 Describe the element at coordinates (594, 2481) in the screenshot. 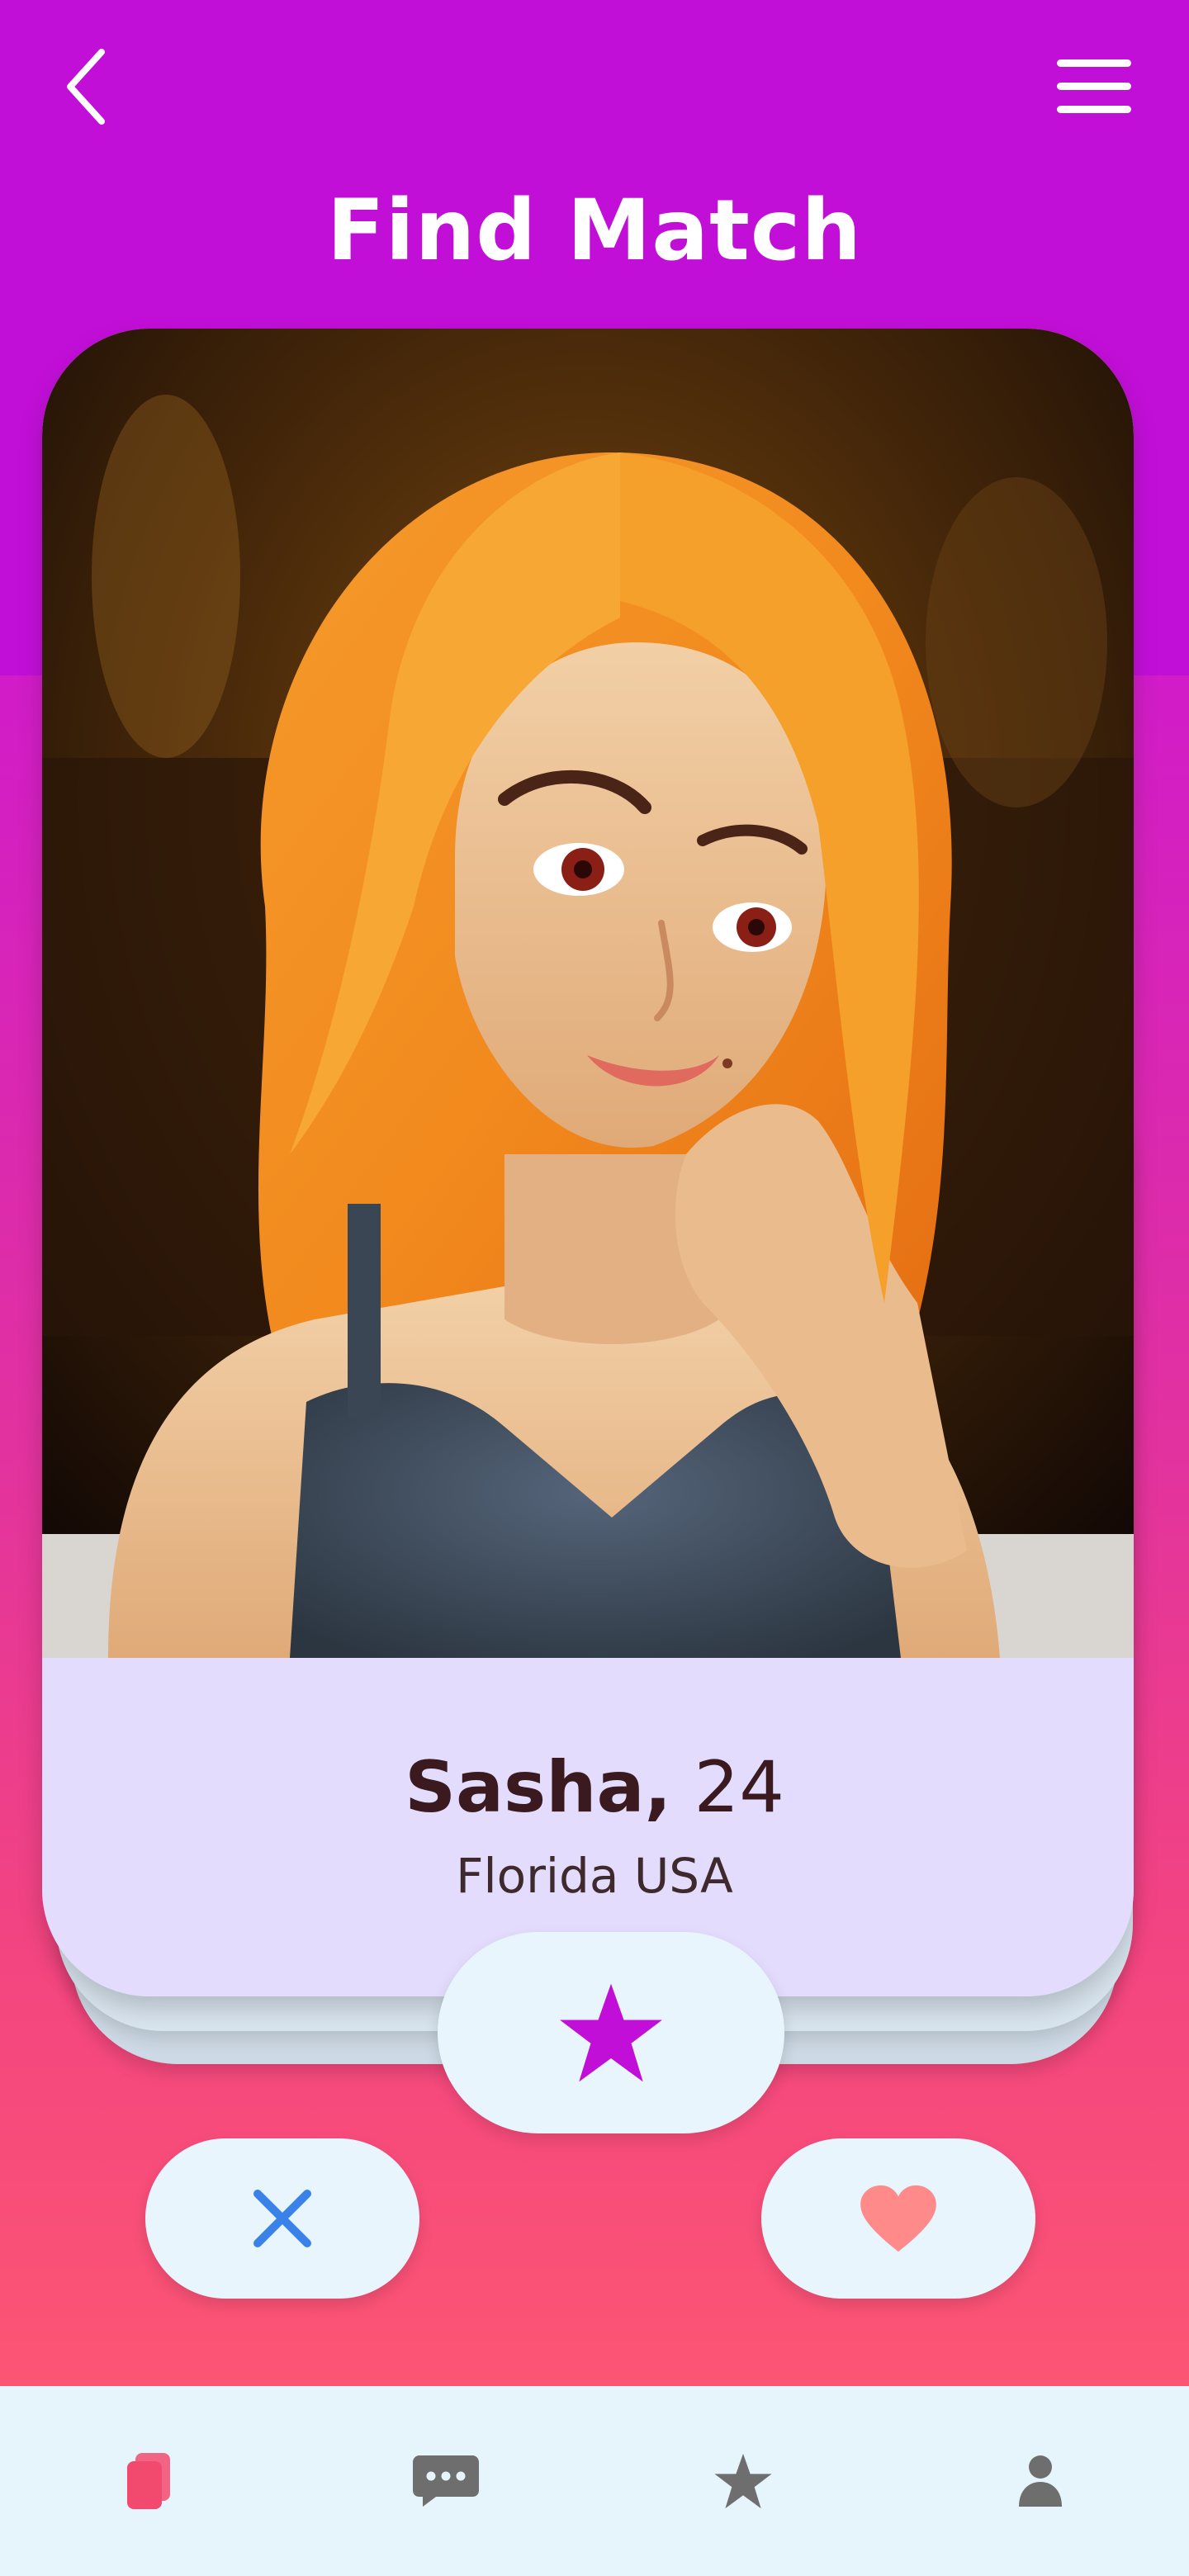

I see `bottom-navigation` at that location.